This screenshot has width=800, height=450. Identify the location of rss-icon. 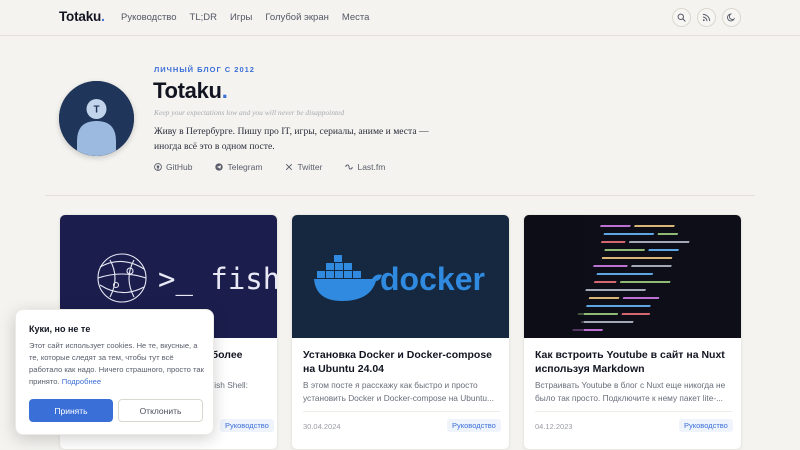
(706, 17).